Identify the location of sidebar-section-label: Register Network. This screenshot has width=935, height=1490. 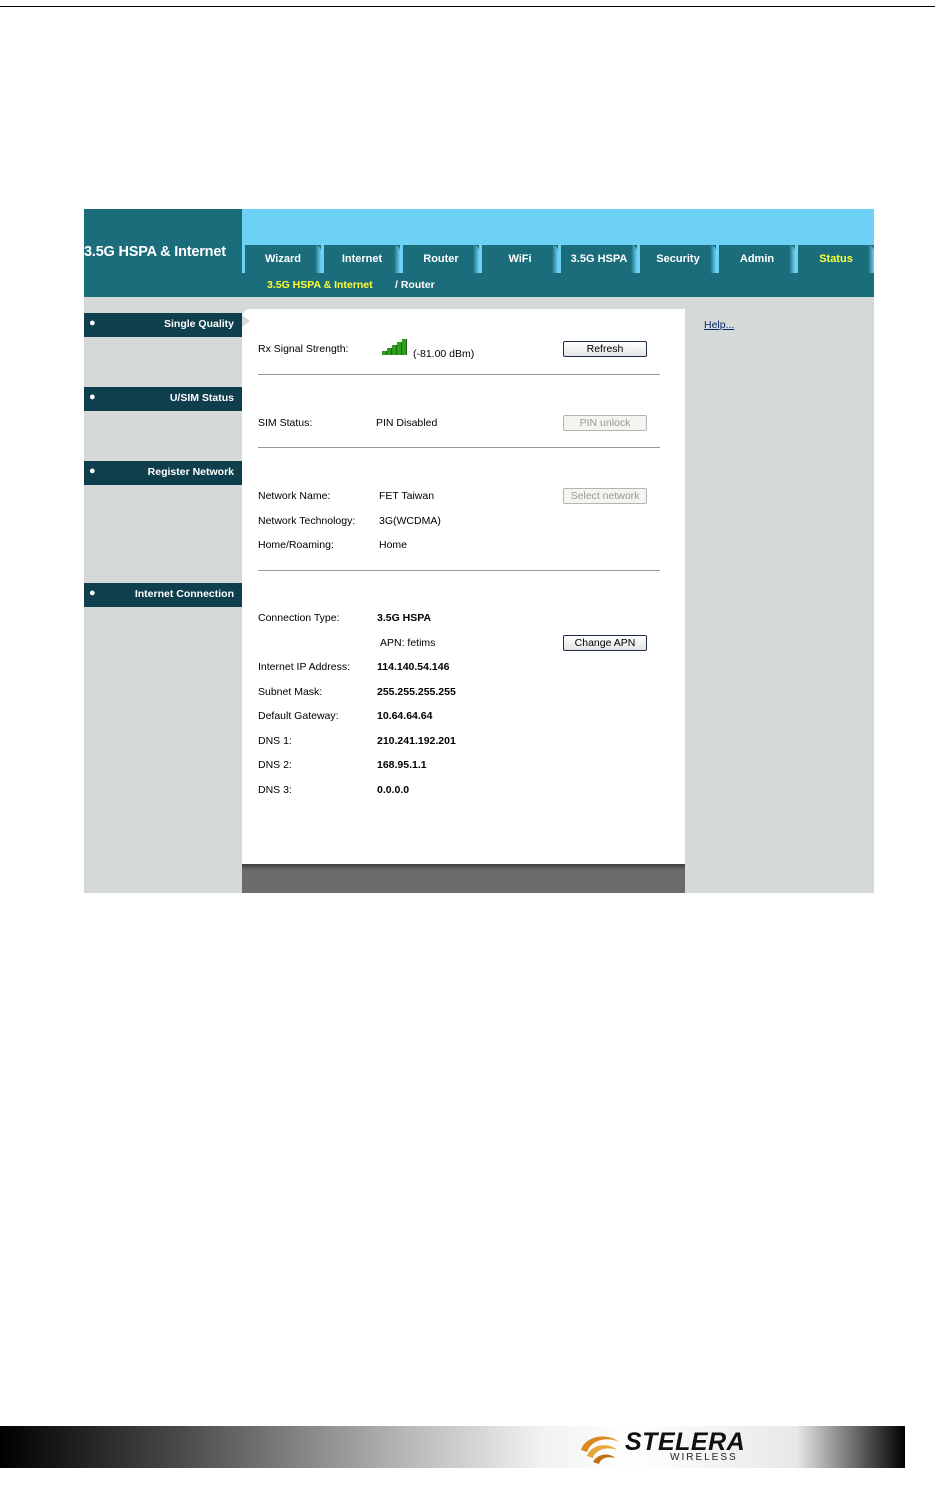
(190, 472).